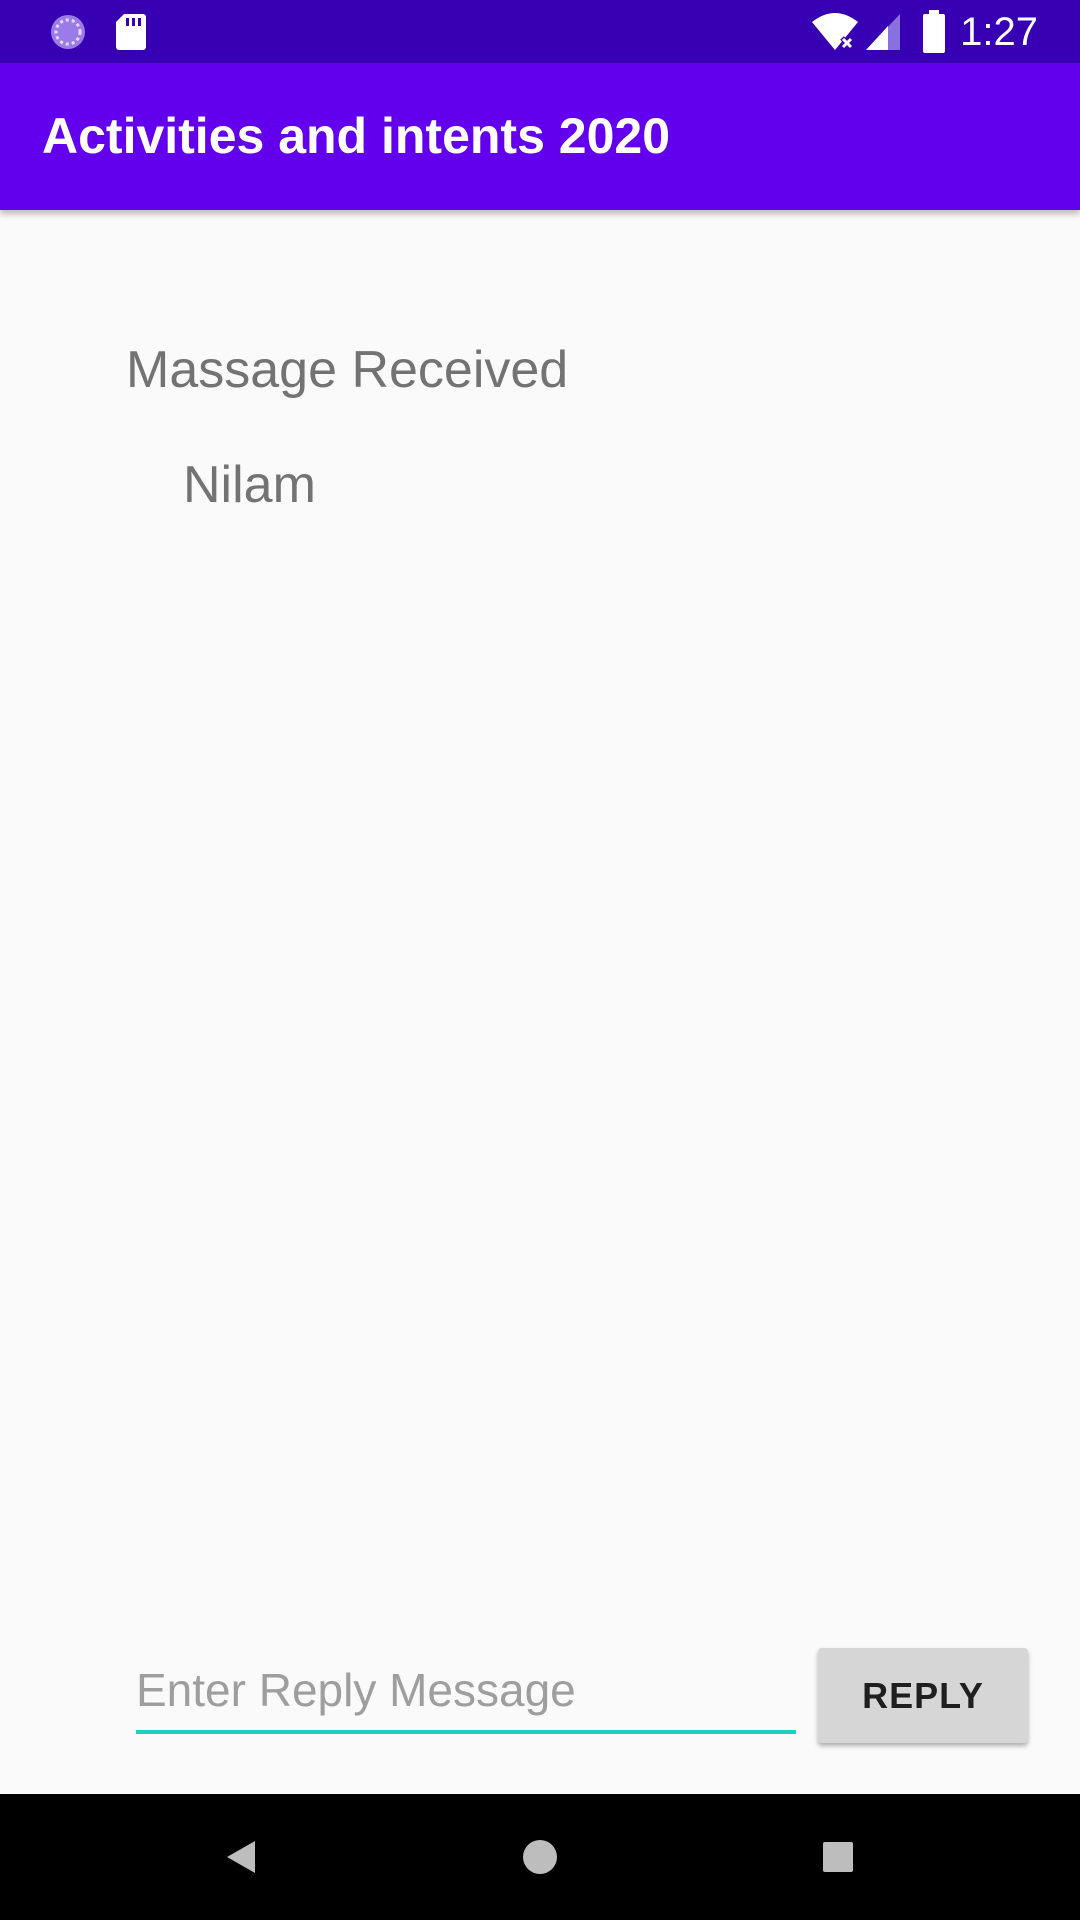 The image size is (1080, 1920). I want to click on battery-icon, so click(934, 34).